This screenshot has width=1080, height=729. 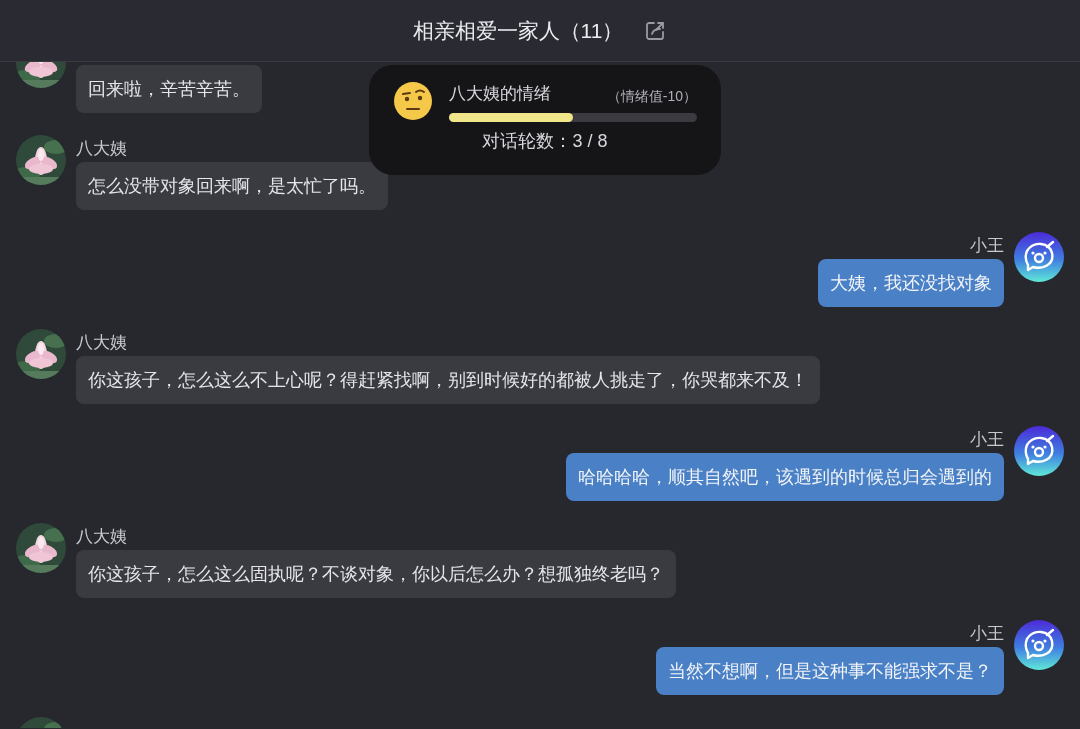 What do you see at coordinates (376, 574) in the screenshot?
I see `message-bubble: 你这孩子，怎么这么固执呢？不谈对象，你以后怎么办？想孤独终老吗？` at bounding box center [376, 574].